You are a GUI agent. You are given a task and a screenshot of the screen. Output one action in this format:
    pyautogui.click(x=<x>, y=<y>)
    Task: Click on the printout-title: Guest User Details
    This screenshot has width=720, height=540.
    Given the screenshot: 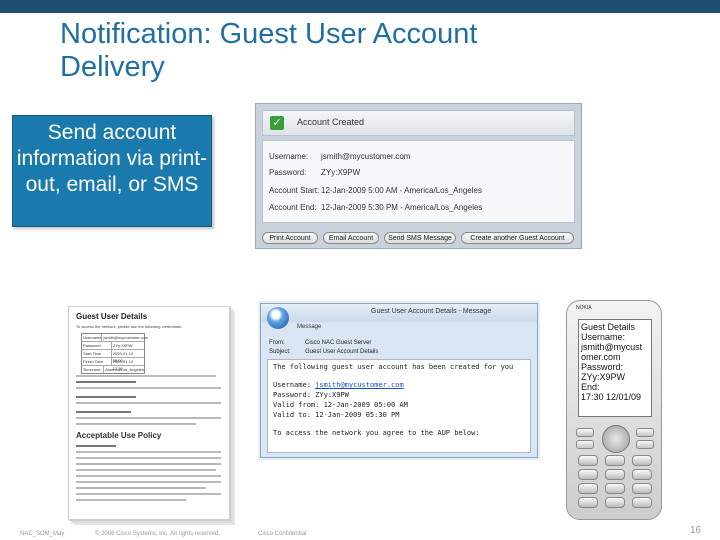 What is the action you would take?
    pyautogui.click(x=112, y=316)
    